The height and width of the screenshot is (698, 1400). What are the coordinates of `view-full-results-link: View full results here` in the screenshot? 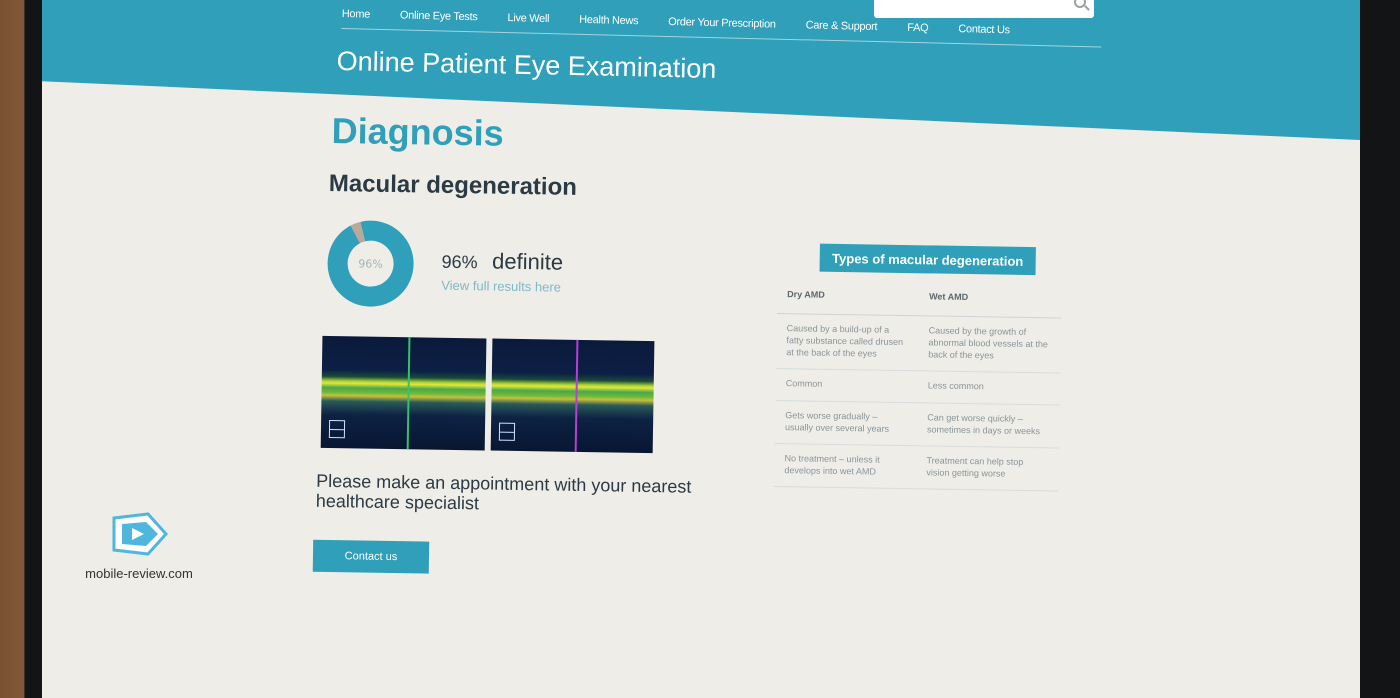 It's located at (501, 286).